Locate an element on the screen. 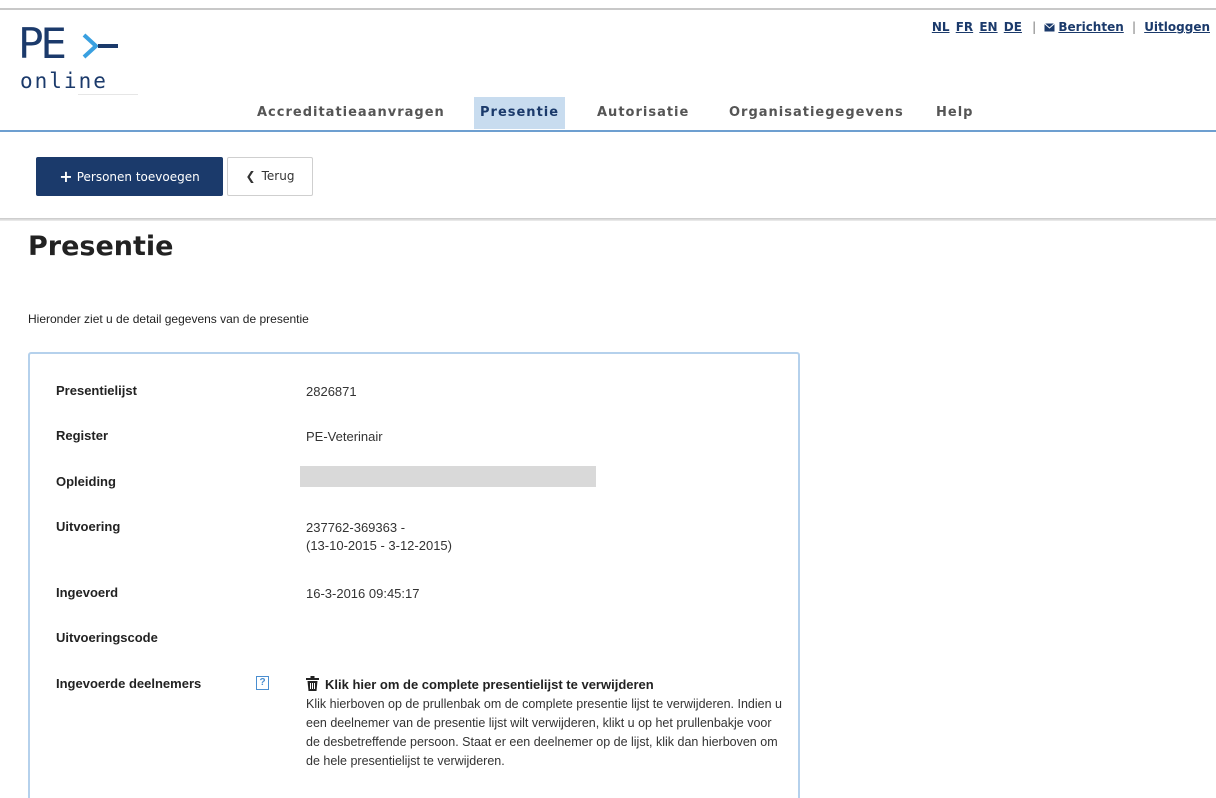 Image resolution: width=1216 pixels, height=798 pixels. section-divider is located at coordinates (608, 219).